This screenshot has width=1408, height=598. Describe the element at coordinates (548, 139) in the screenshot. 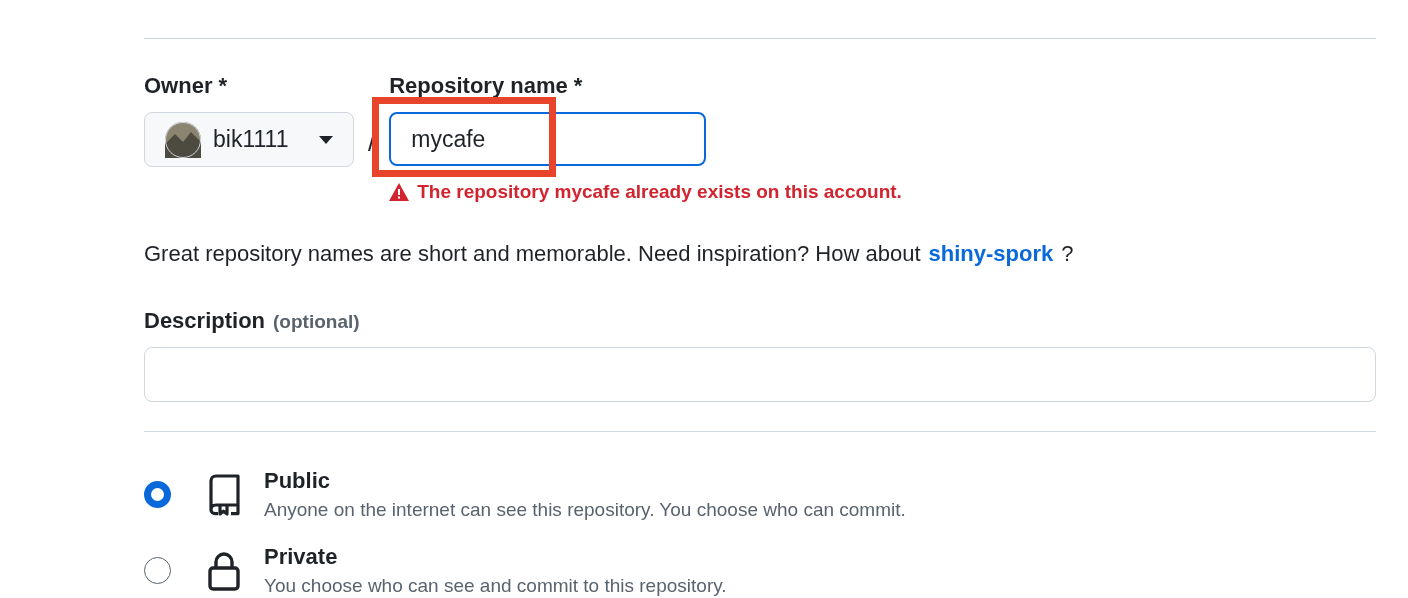

I see `repository-name-field: mycafe` at that location.